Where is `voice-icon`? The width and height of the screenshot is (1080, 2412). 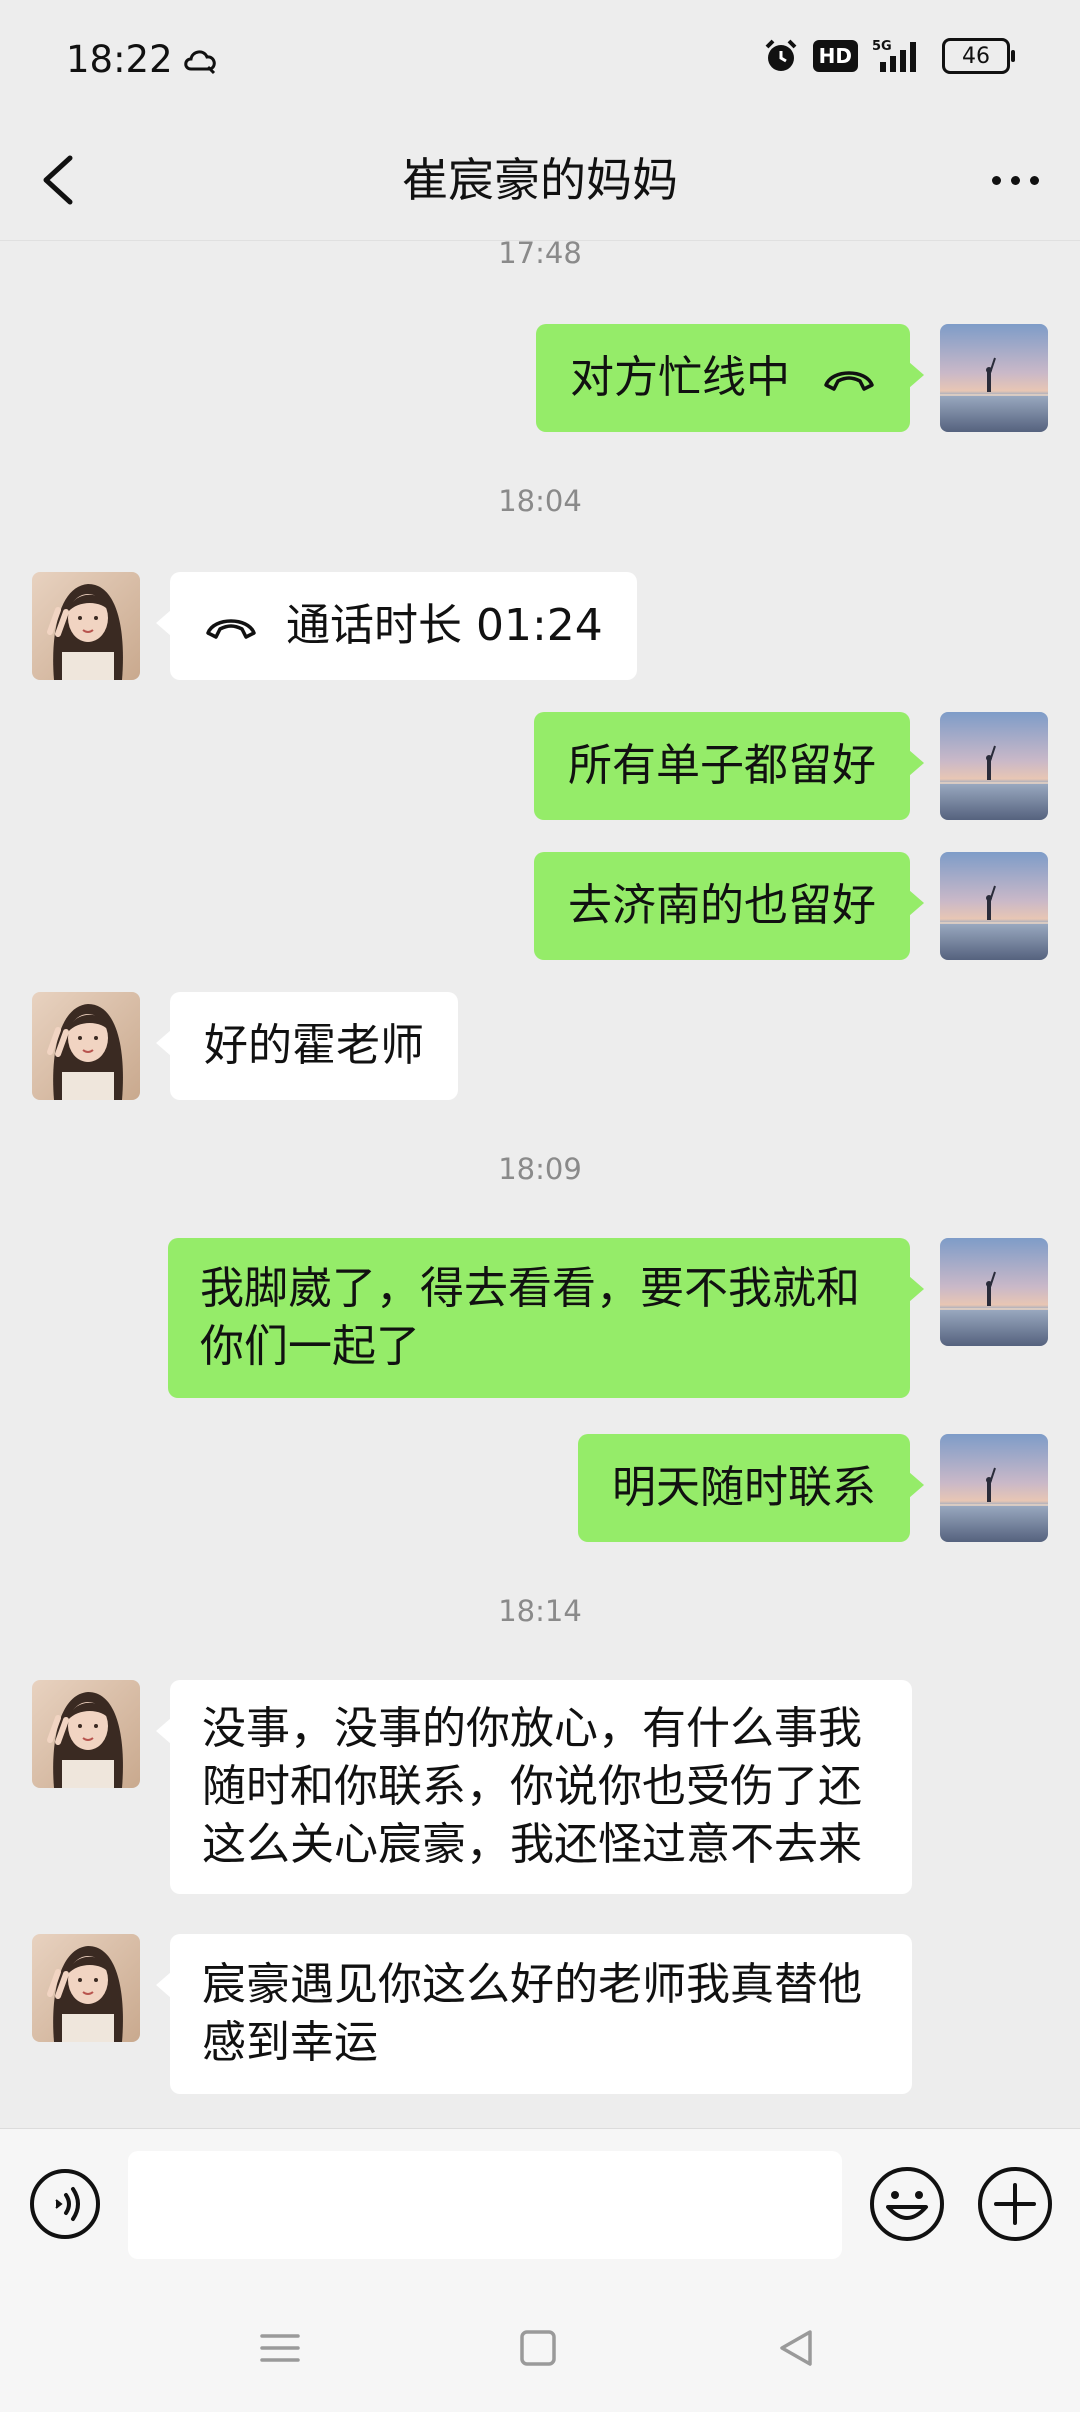 voice-icon is located at coordinates (65, 2204).